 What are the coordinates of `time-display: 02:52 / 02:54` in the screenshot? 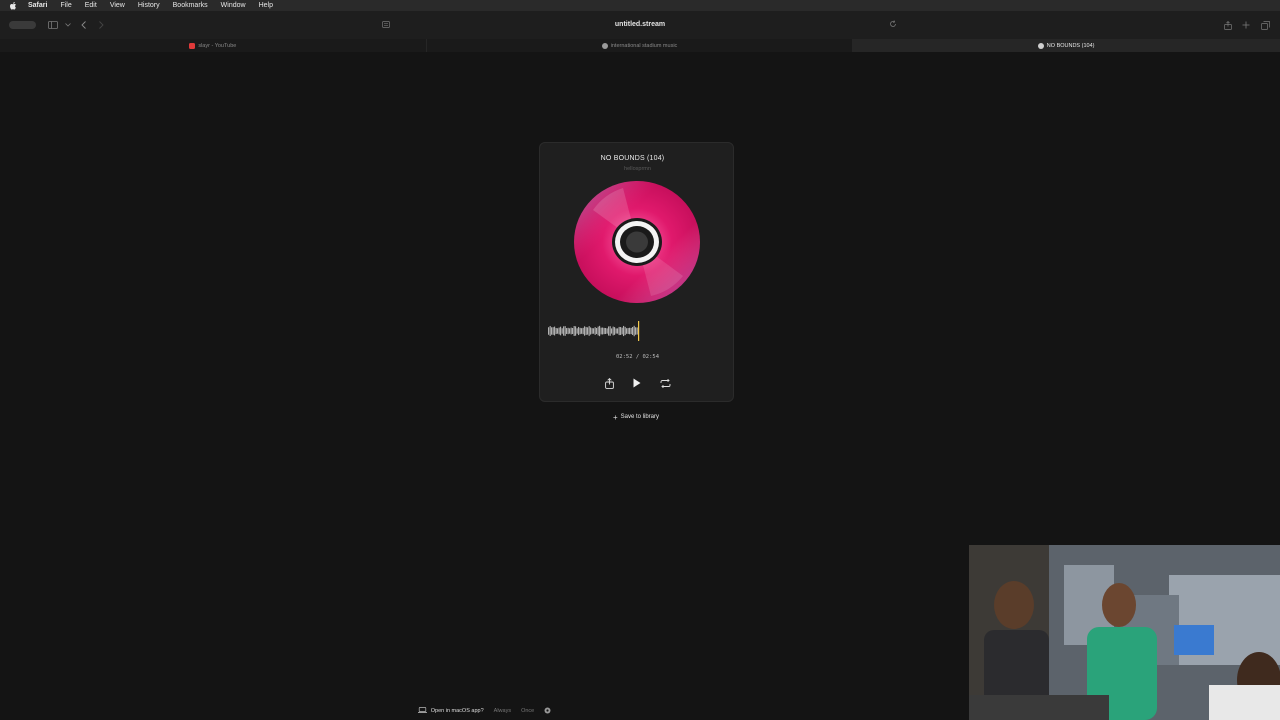 It's located at (637, 357).